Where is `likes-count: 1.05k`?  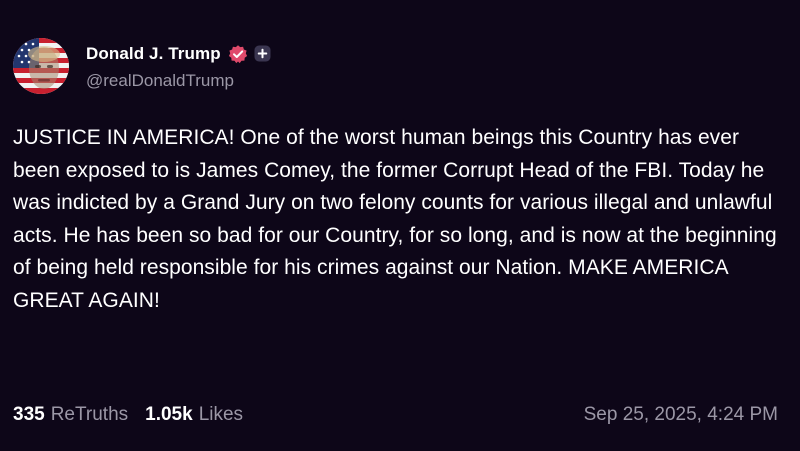 likes-count: 1.05k is located at coordinates (169, 414).